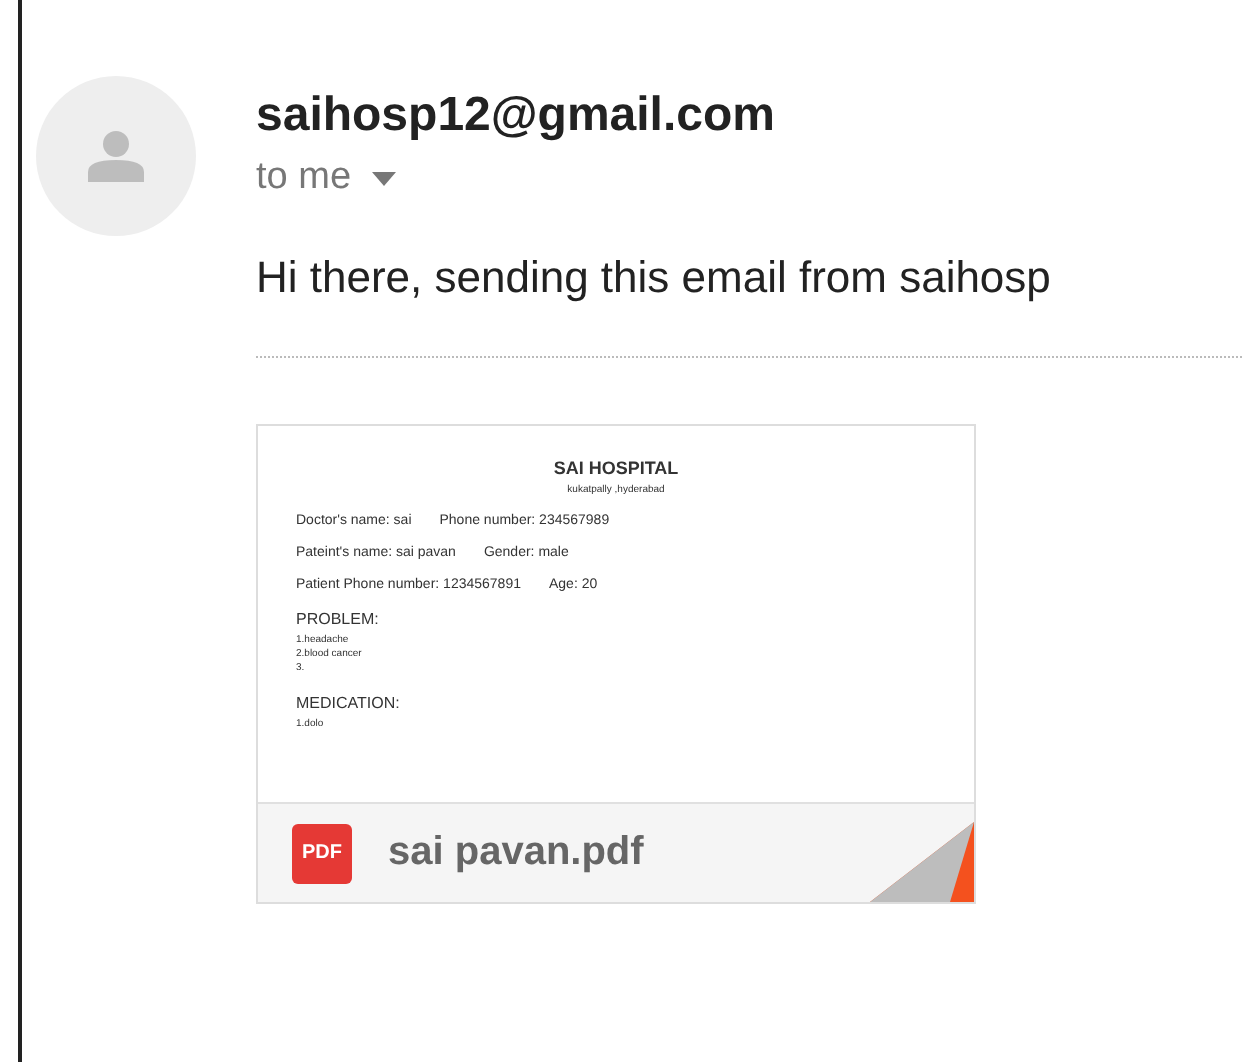 The image size is (1242, 1062). What do you see at coordinates (383, 178) in the screenshot?
I see `caret-icon` at bounding box center [383, 178].